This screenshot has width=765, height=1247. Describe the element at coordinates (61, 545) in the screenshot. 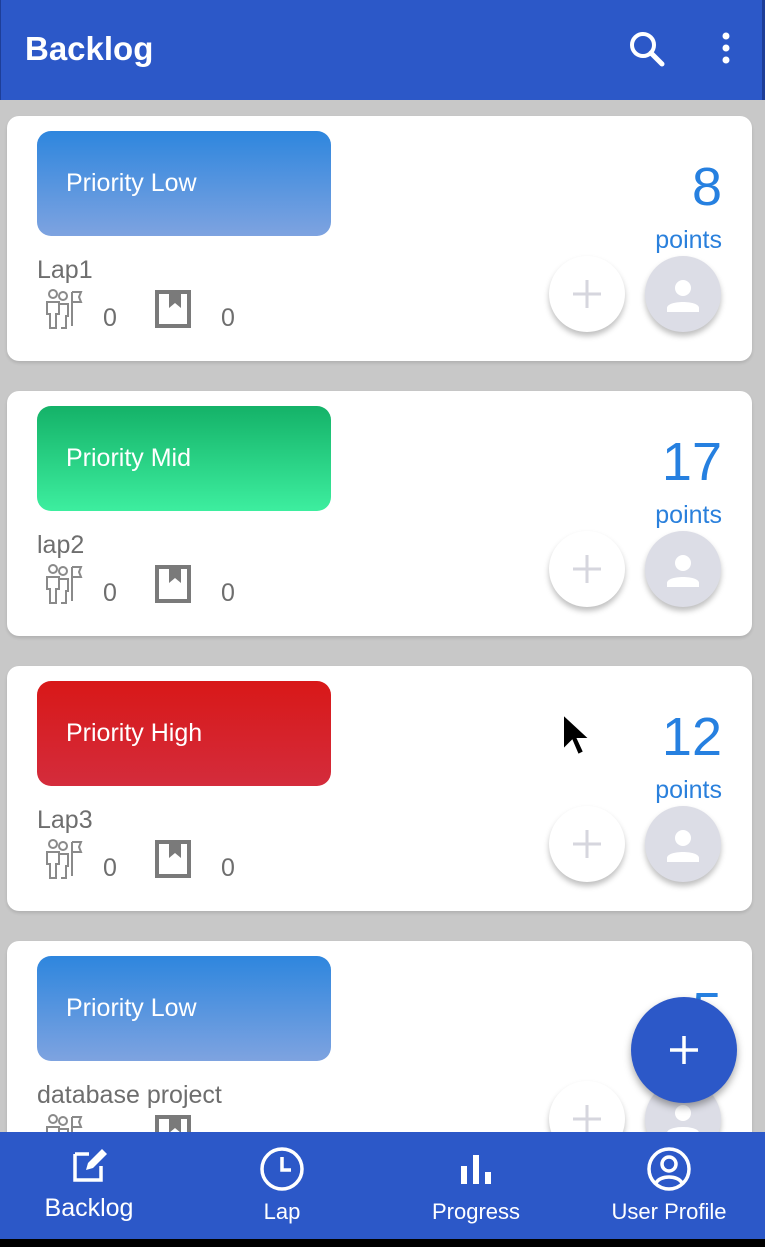

I see `item-name: lap2` at that location.